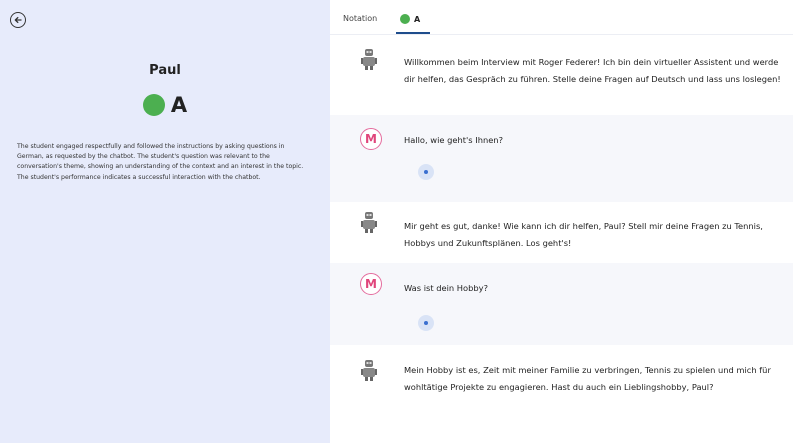 Image resolution: width=793 pixels, height=443 pixels. I want to click on student-name: Paul, so click(165, 70).